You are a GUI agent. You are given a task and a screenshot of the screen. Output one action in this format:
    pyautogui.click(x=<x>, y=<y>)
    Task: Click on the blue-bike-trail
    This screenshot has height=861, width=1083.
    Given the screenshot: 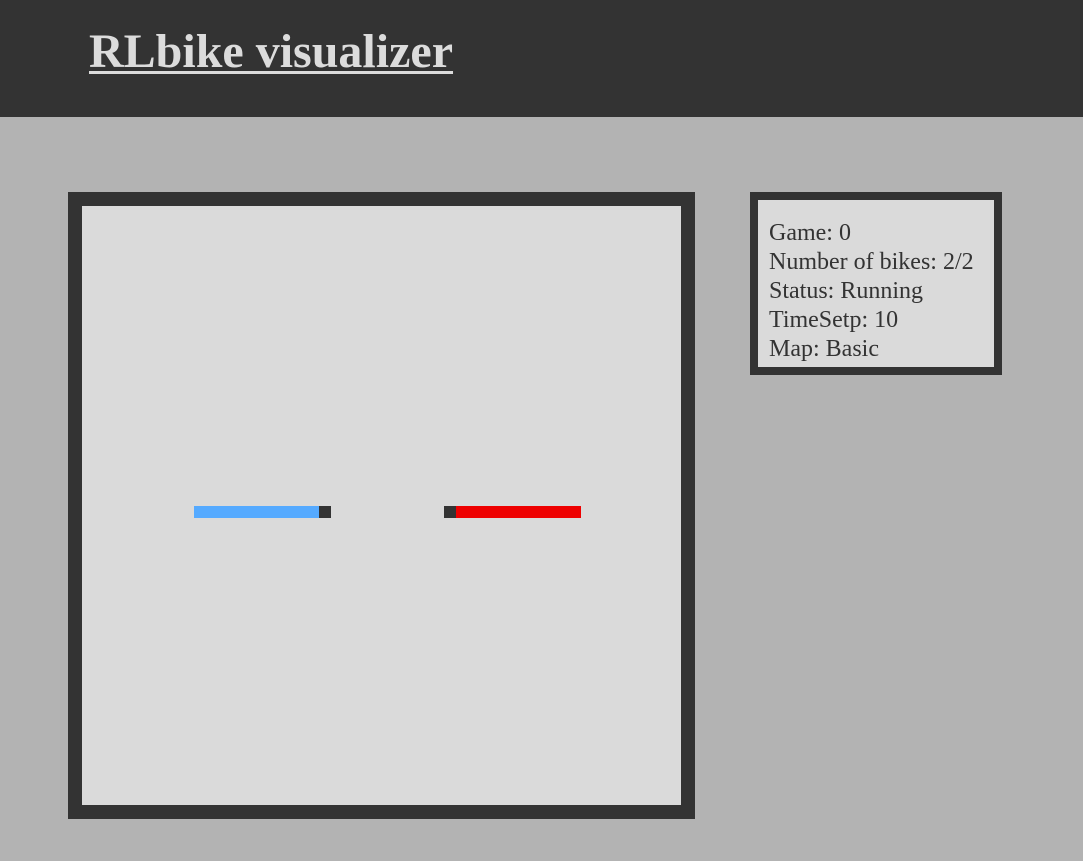 What is the action you would take?
    pyautogui.click(x=256, y=512)
    